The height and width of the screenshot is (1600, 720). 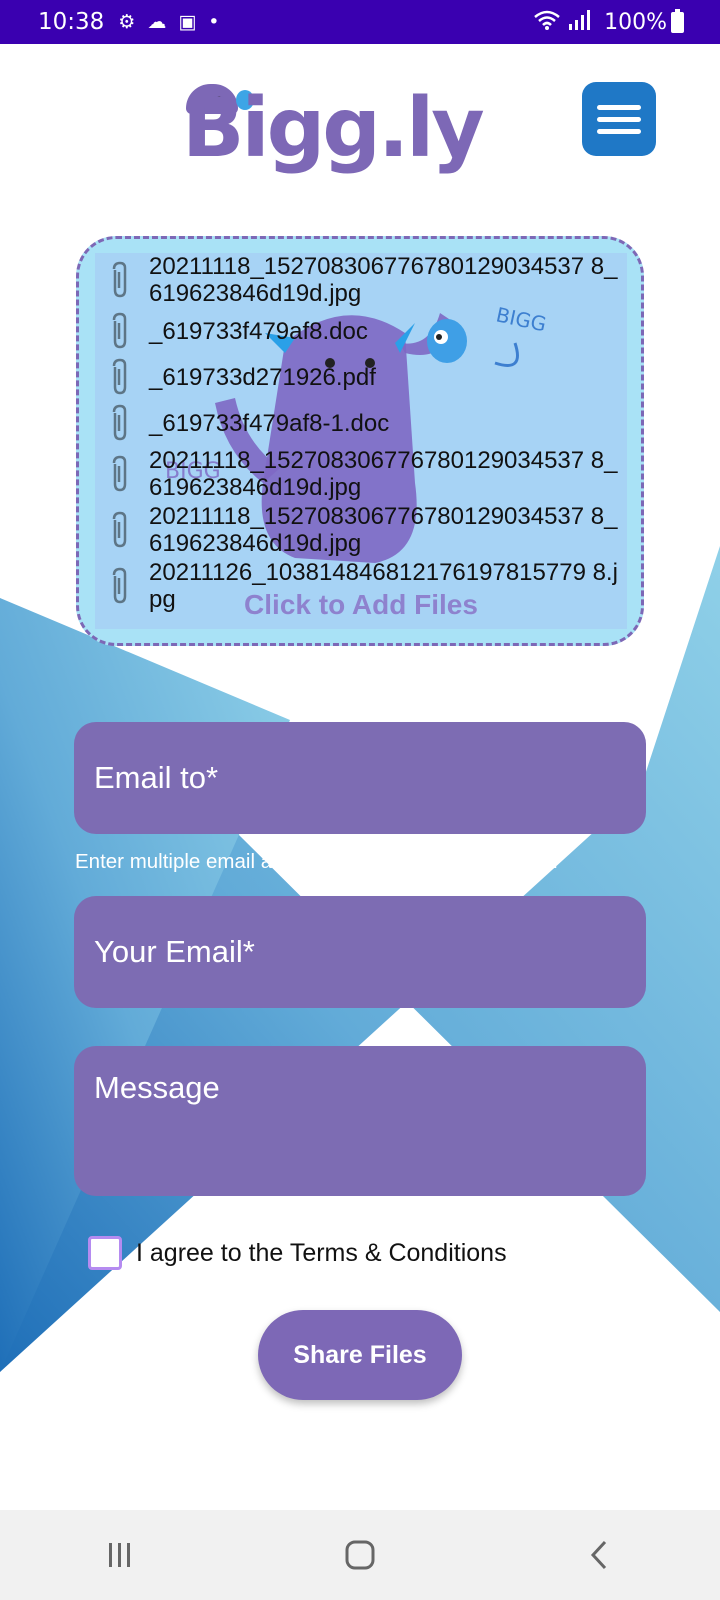 I want to click on file-name: _619733f479af8-1.doc, so click(x=269, y=423).